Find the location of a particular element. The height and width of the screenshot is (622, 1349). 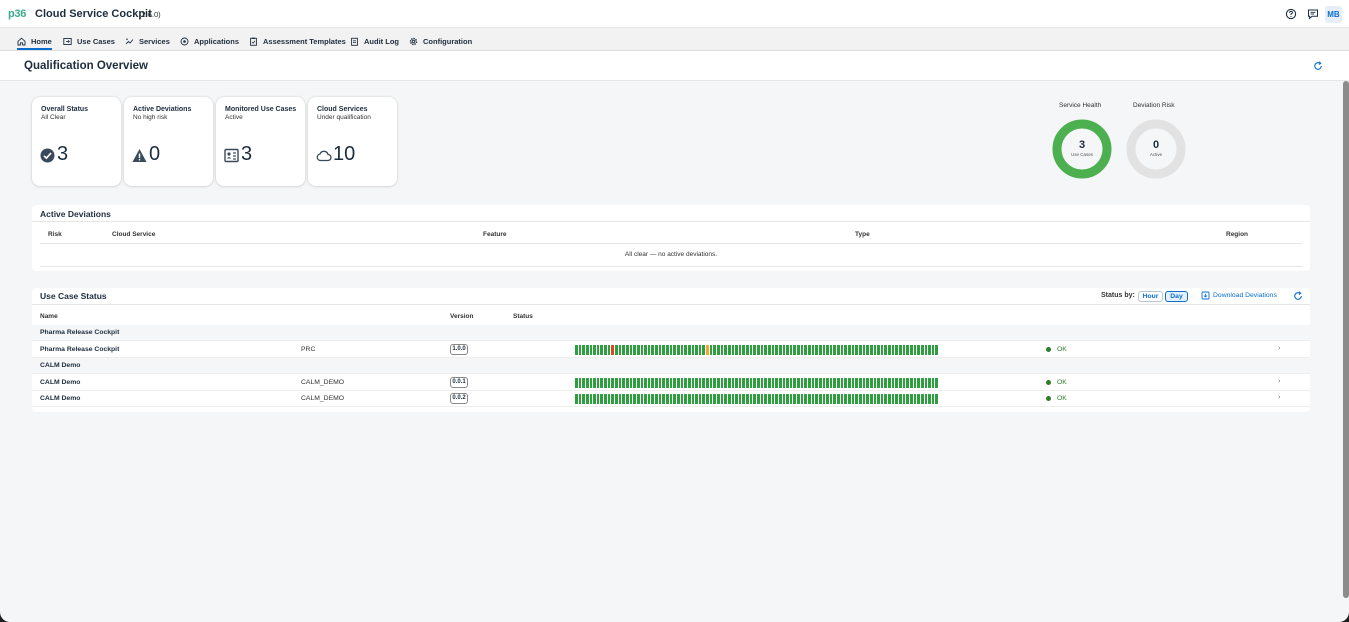

column-header-cloud-service: Cloud Service is located at coordinates (133, 234).